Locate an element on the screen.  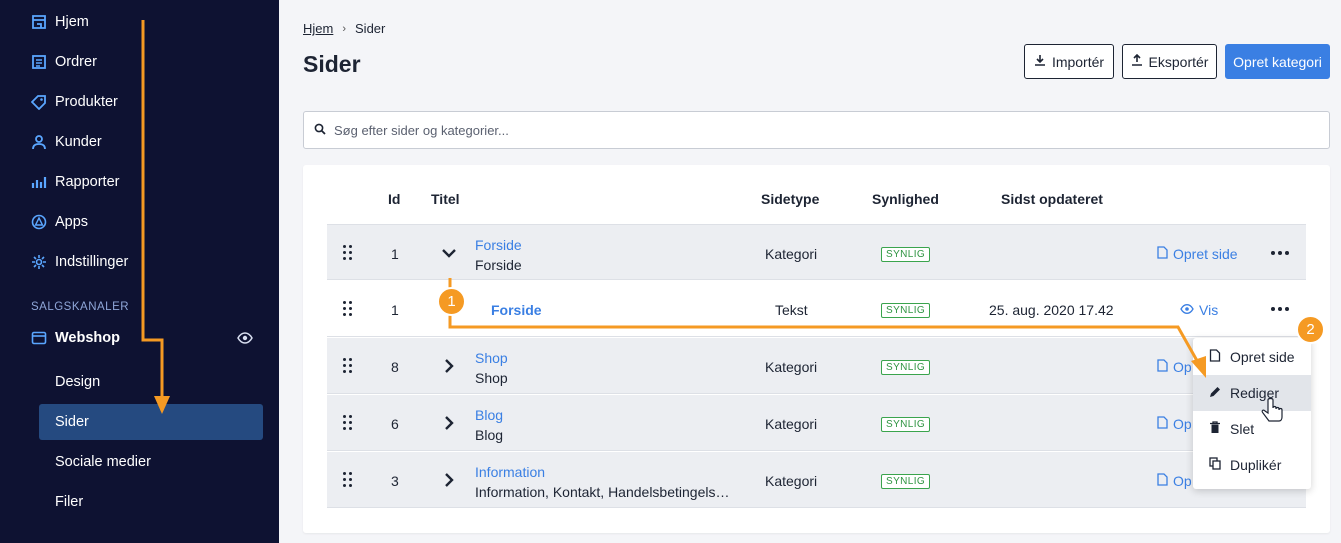
breadcrumb-current: Sider is located at coordinates (370, 28).